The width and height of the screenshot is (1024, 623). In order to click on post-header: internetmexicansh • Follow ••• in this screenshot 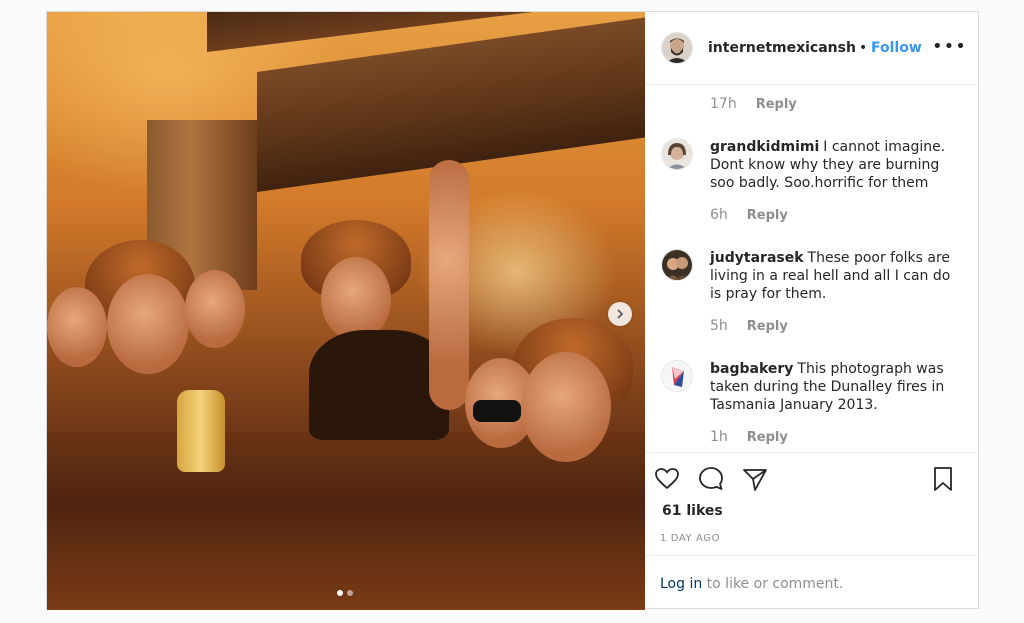, I will do `click(811, 48)`.